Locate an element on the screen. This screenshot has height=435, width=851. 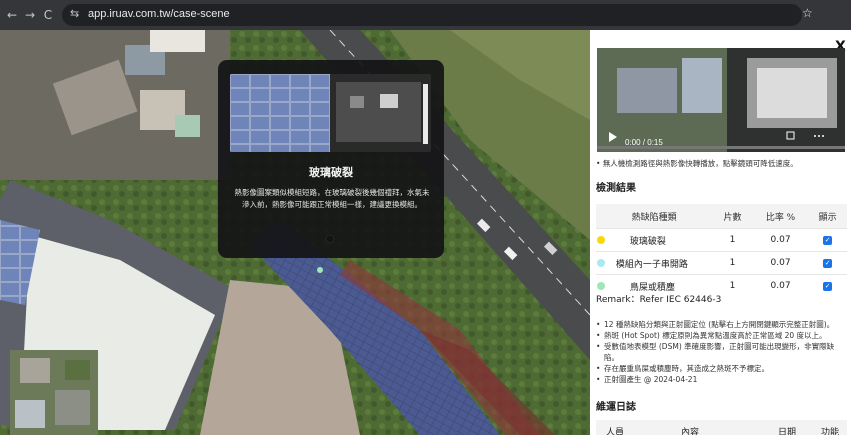
address-bar: ⇆ app.iruav.com.tw/case-scene is located at coordinates (432, 15).